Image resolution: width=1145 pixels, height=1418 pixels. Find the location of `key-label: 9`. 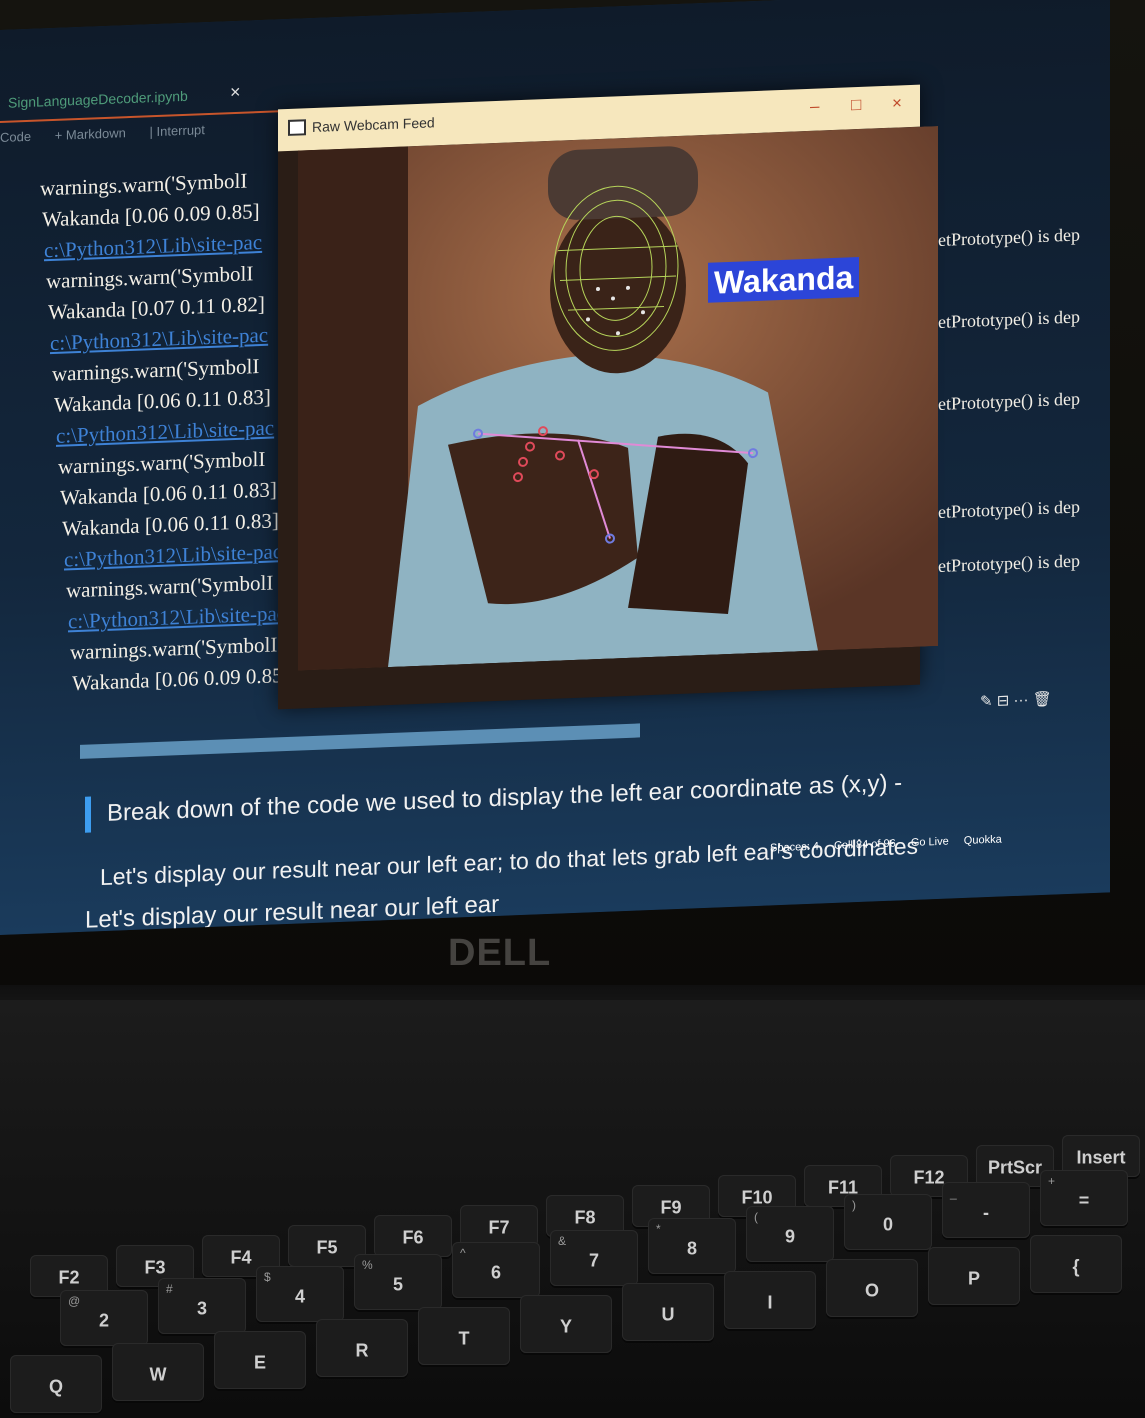

key-label: 9 is located at coordinates (790, 1236).